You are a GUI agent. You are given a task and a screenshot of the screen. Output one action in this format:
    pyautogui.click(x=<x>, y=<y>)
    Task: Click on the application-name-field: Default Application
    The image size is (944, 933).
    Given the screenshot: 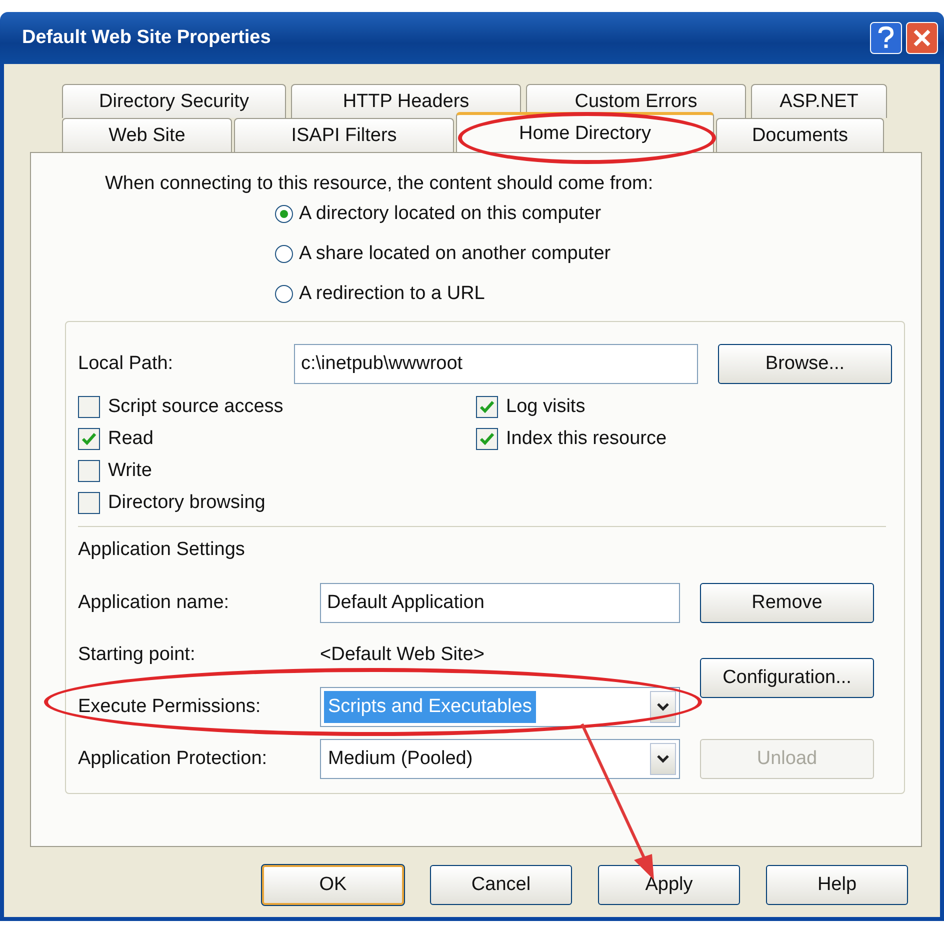 What is the action you would take?
    pyautogui.click(x=500, y=603)
    